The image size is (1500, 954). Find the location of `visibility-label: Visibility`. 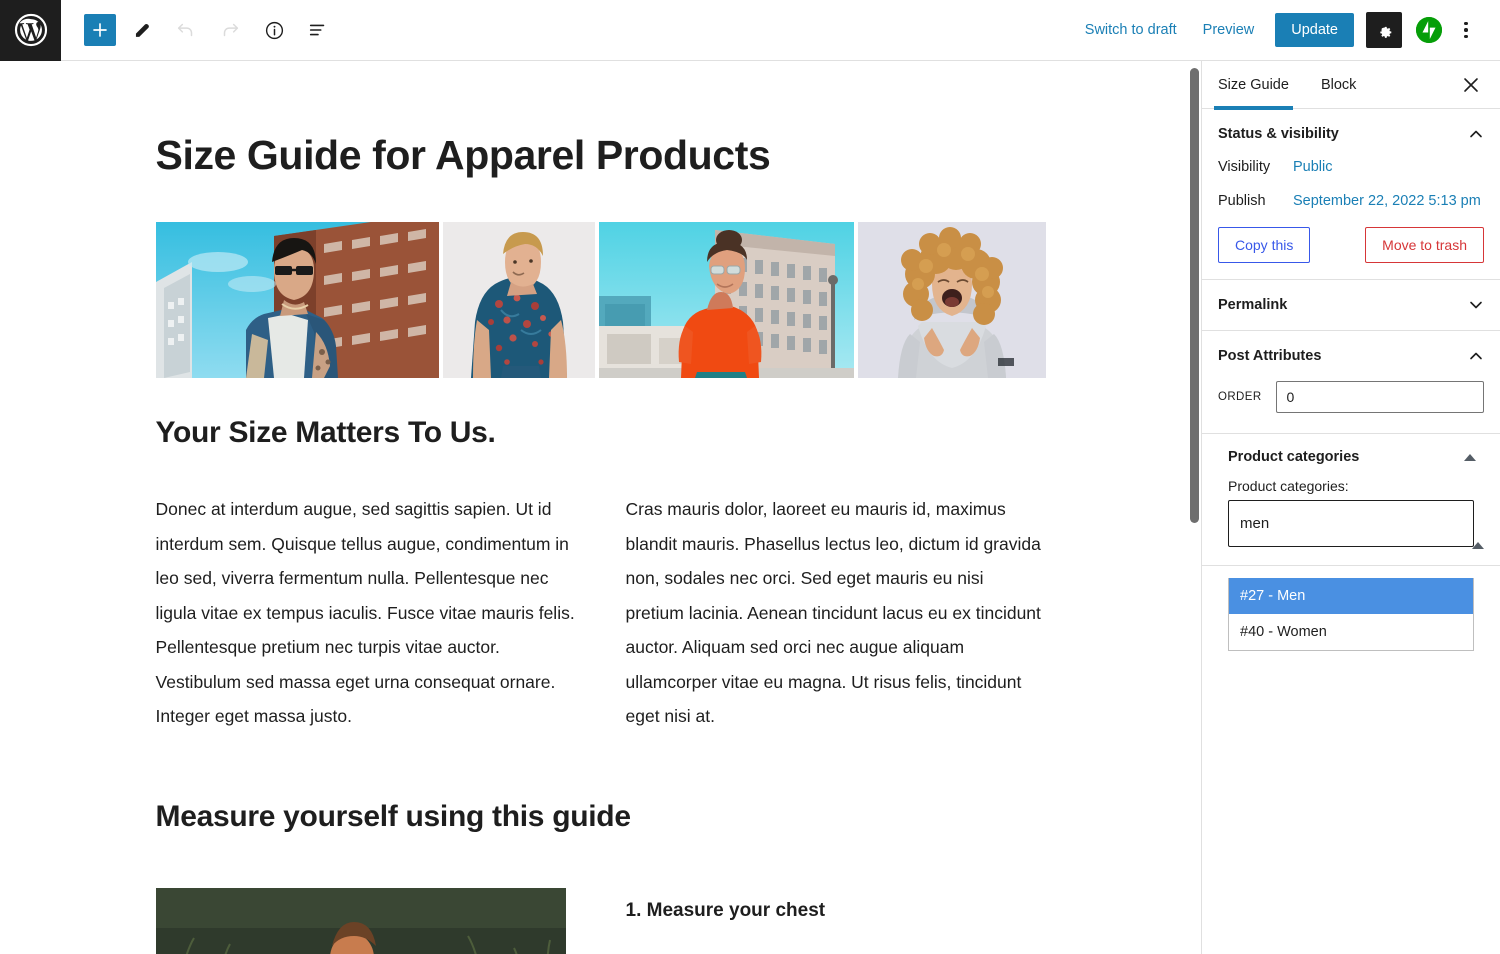

visibility-label: Visibility is located at coordinates (1244, 167).